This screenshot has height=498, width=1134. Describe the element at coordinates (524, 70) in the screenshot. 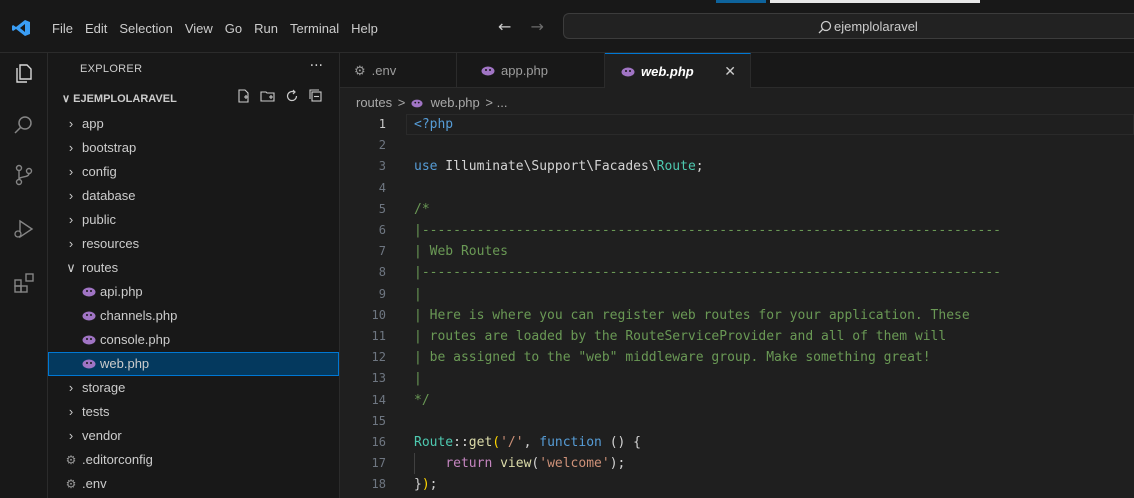

I see `tab-label: app.php` at that location.